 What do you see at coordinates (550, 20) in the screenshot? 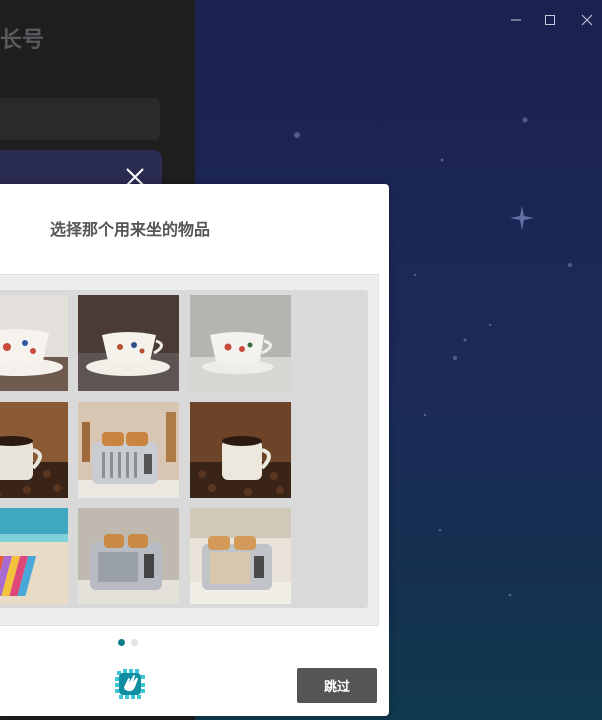
I see `maximize-icon` at bounding box center [550, 20].